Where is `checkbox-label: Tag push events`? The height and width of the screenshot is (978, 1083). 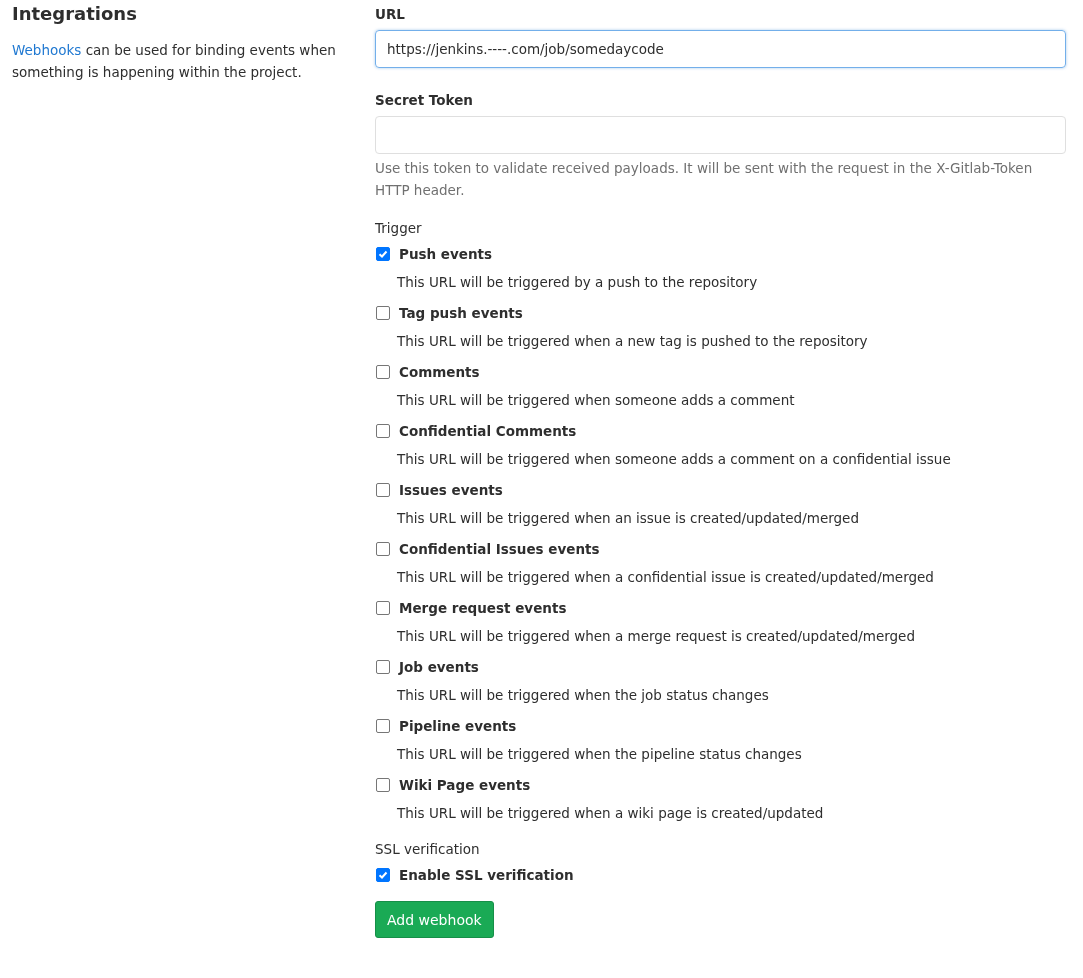
checkbox-label: Tag push events is located at coordinates (461, 313).